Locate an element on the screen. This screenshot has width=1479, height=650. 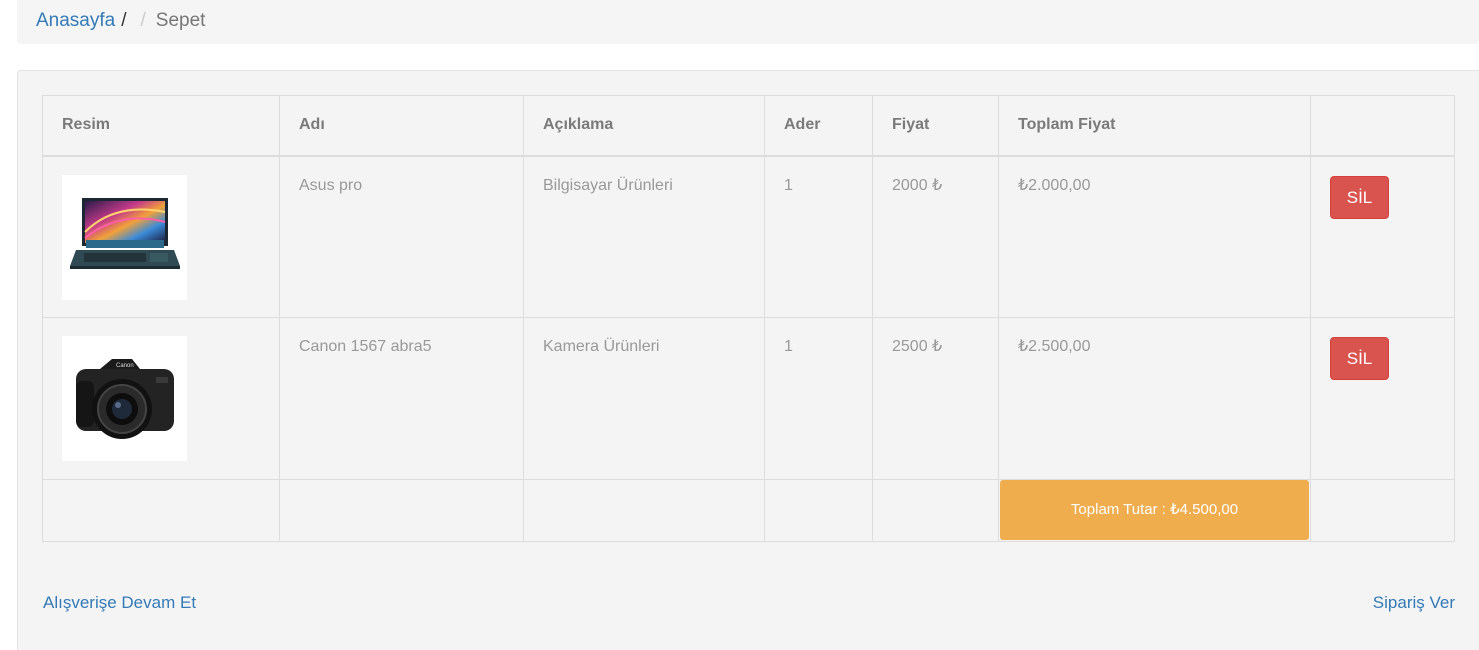
breadcrumb-slash: / is located at coordinates (124, 20).